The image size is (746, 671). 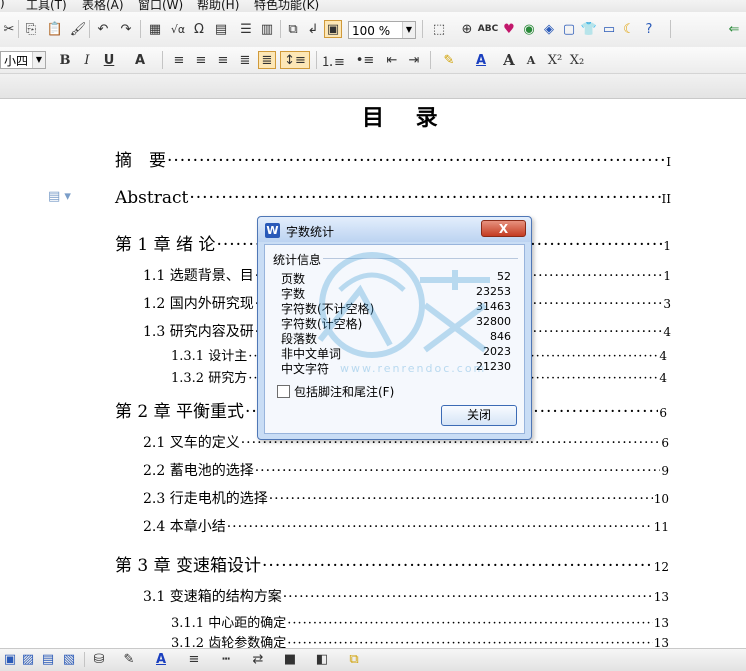 What do you see at coordinates (126, 29) in the screenshot?
I see `redo-icon: ↷` at bounding box center [126, 29].